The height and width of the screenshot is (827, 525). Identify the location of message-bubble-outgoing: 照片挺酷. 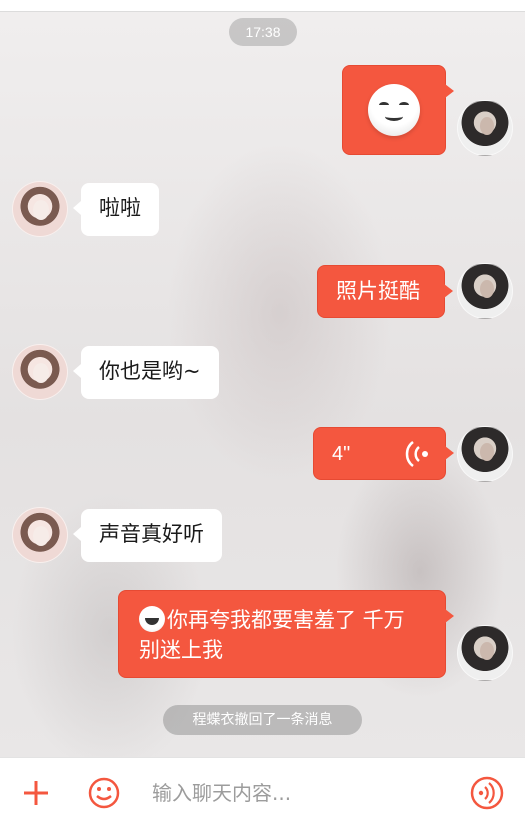
(385, 291).